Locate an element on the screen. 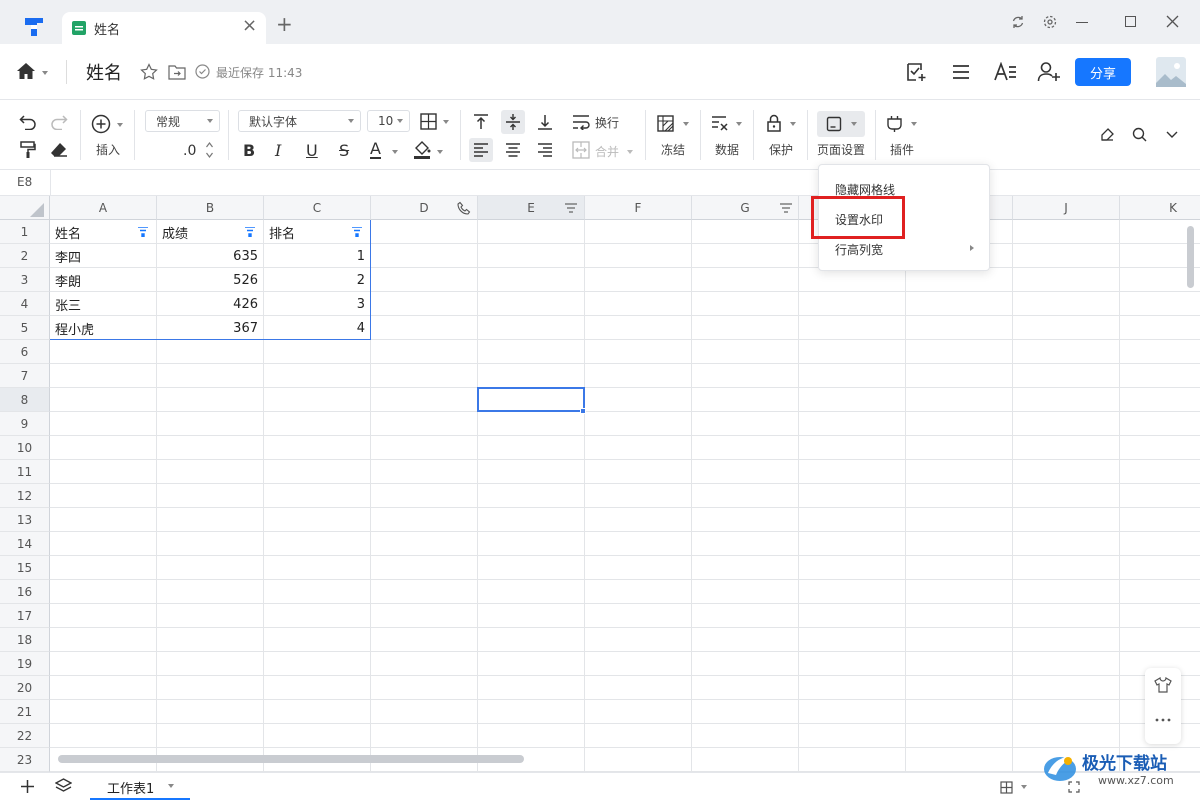 The width and height of the screenshot is (1200, 800). fill-color-caret-icon is located at coordinates (440, 152).